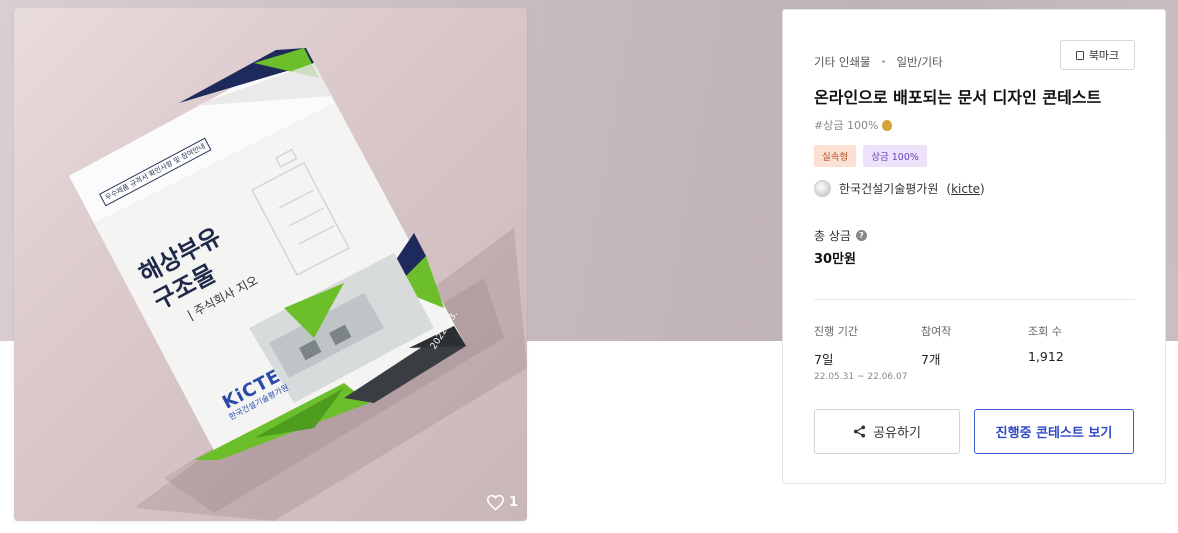 This screenshot has width=1178, height=533. What do you see at coordinates (495, 502) in the screenshot?
I see `heart-icon` at bounding box center [495, 502].